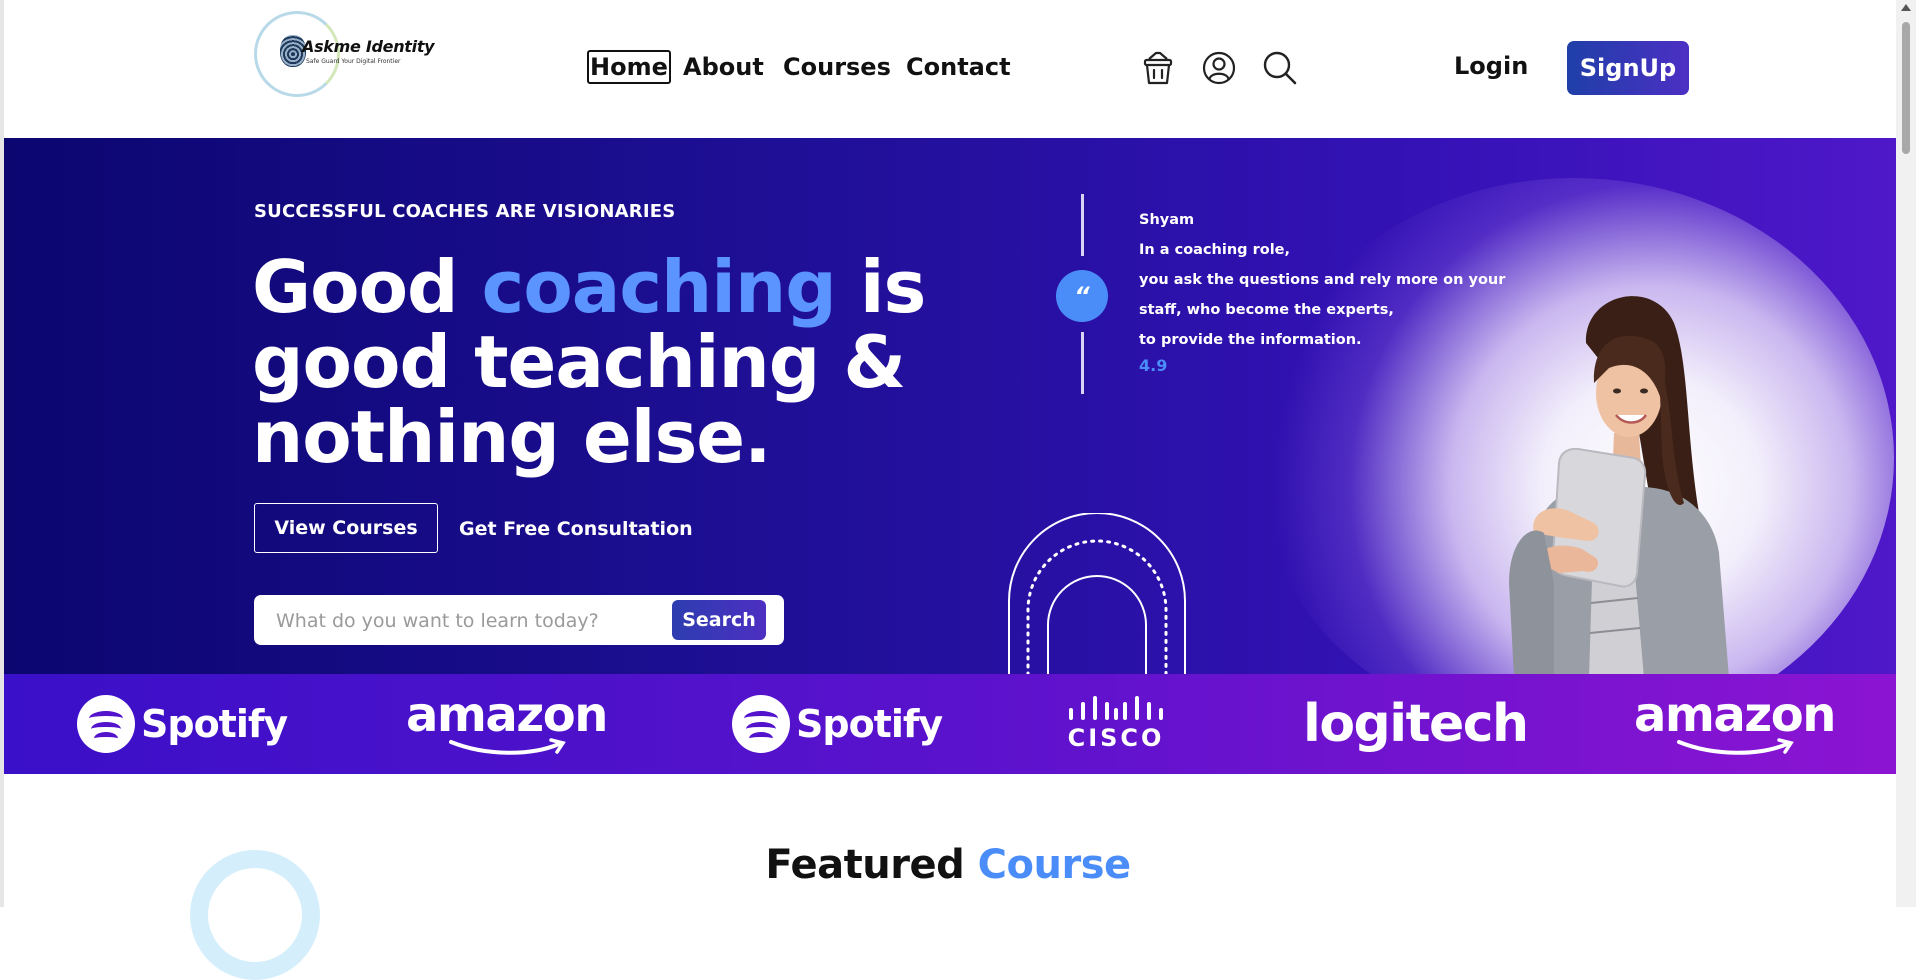 The height and width of the screenshot is (980, 1916). What do you see at coordinates (1250, 340) in the screenshot?
I see `testimonial-line: to provide the information.` at bounding box center [1250, 340].